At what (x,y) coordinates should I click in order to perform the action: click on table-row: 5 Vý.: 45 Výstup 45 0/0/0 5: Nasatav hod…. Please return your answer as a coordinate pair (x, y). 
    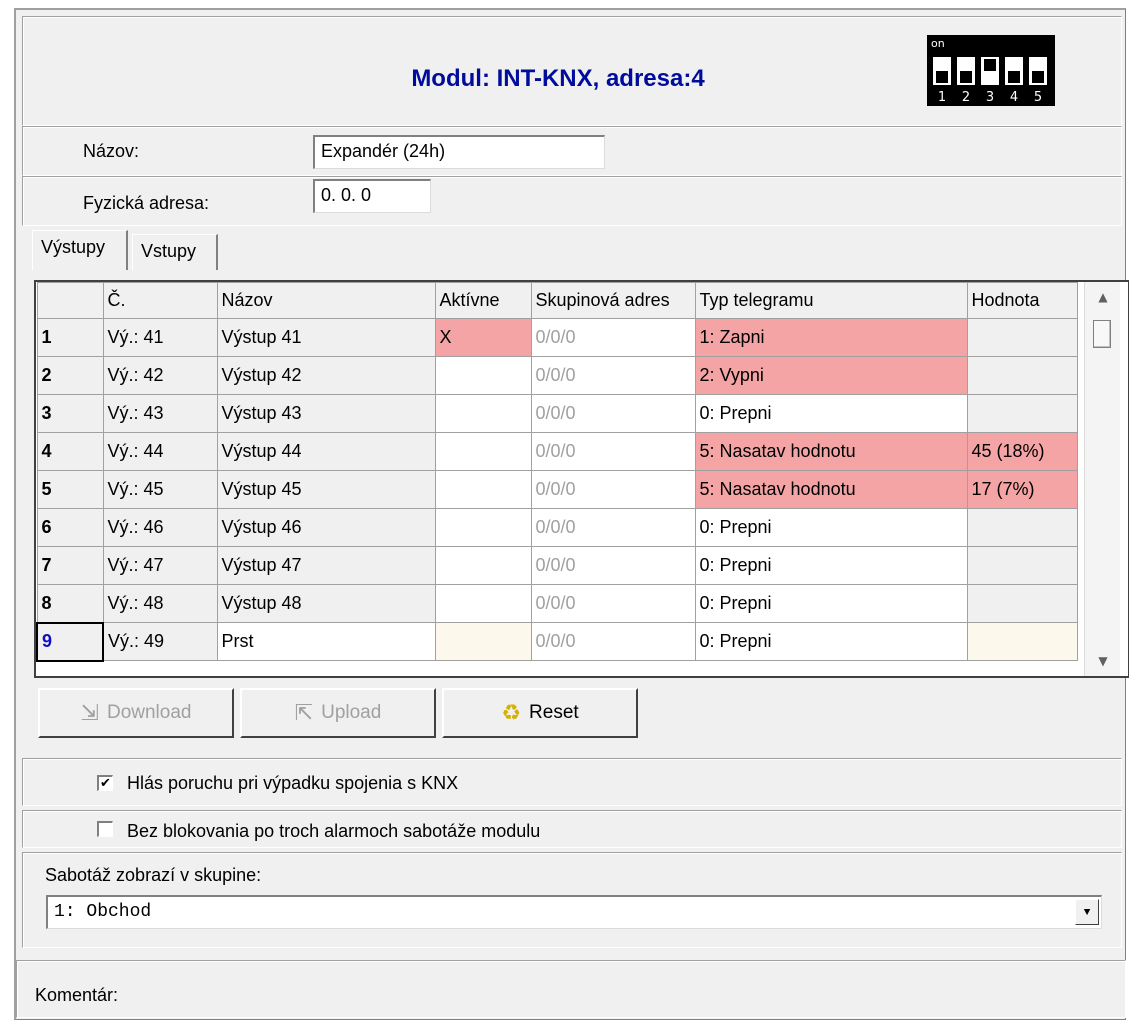
    Looking at the image, I should click on (557, 489).